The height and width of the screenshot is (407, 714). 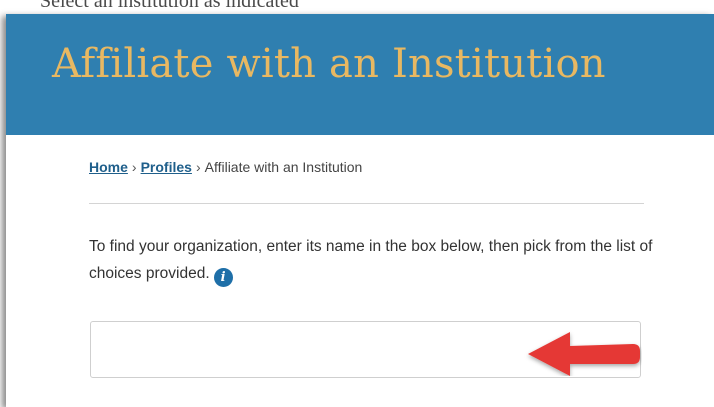 What do you see at coordinates (283, 167) in the screenshot?
I see `breadcrumb-current: Affiliate with an Institution` at bounding box center [283, 167].